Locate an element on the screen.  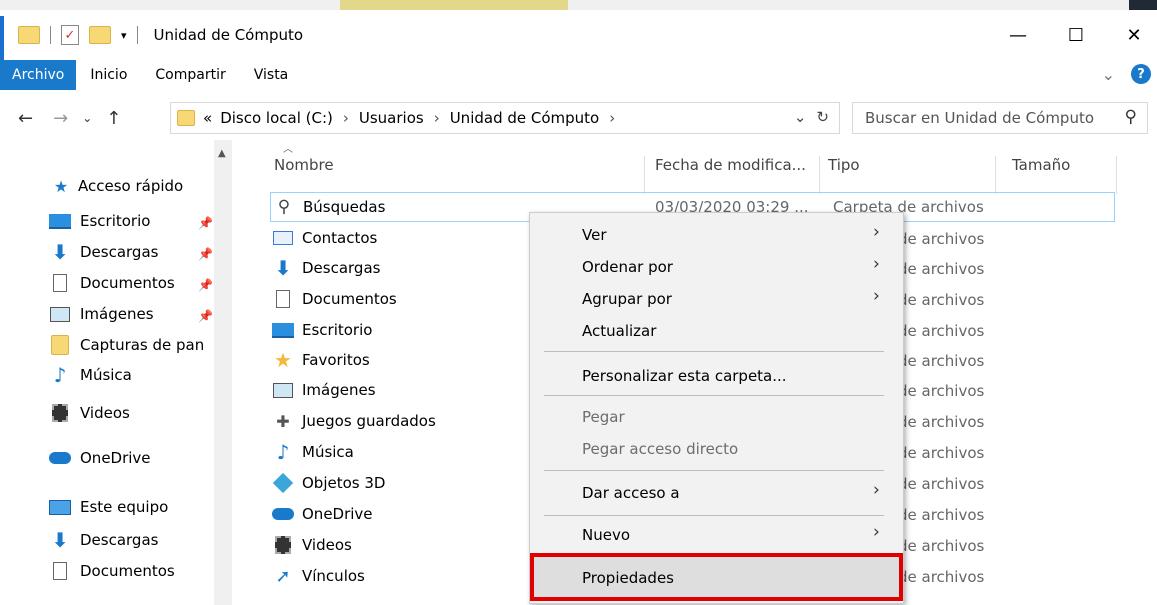
menu-item-ver: Ver is located at coordinates (594, 235).